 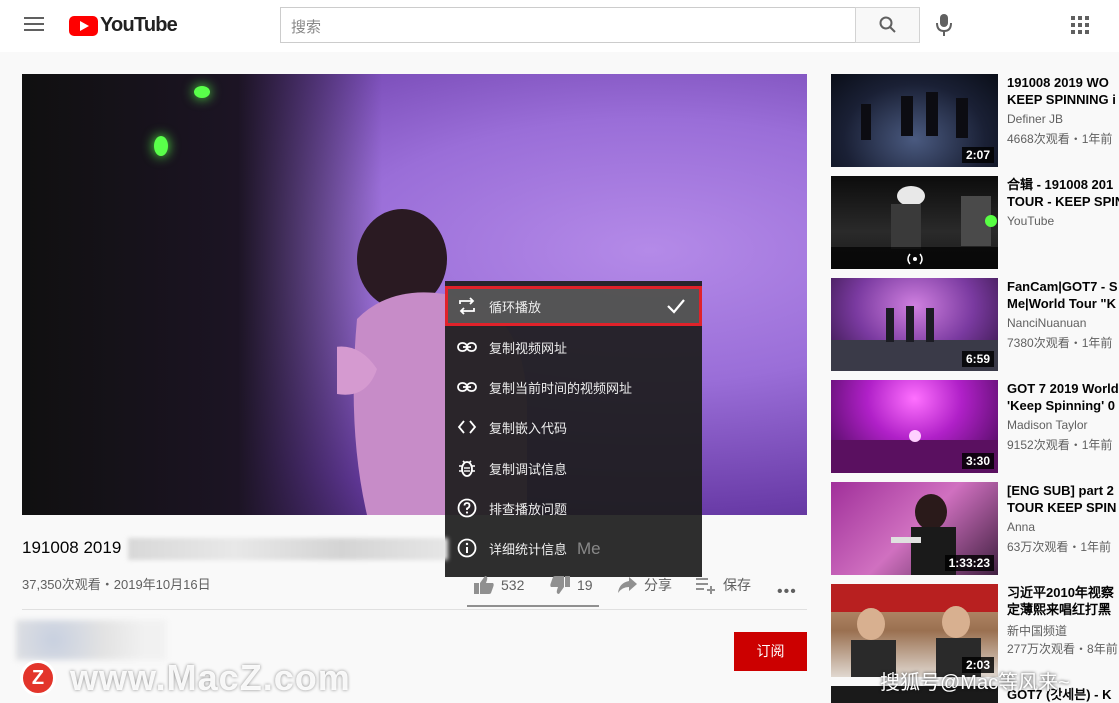 I want to click on search-icon, so click(x=887, y=24).